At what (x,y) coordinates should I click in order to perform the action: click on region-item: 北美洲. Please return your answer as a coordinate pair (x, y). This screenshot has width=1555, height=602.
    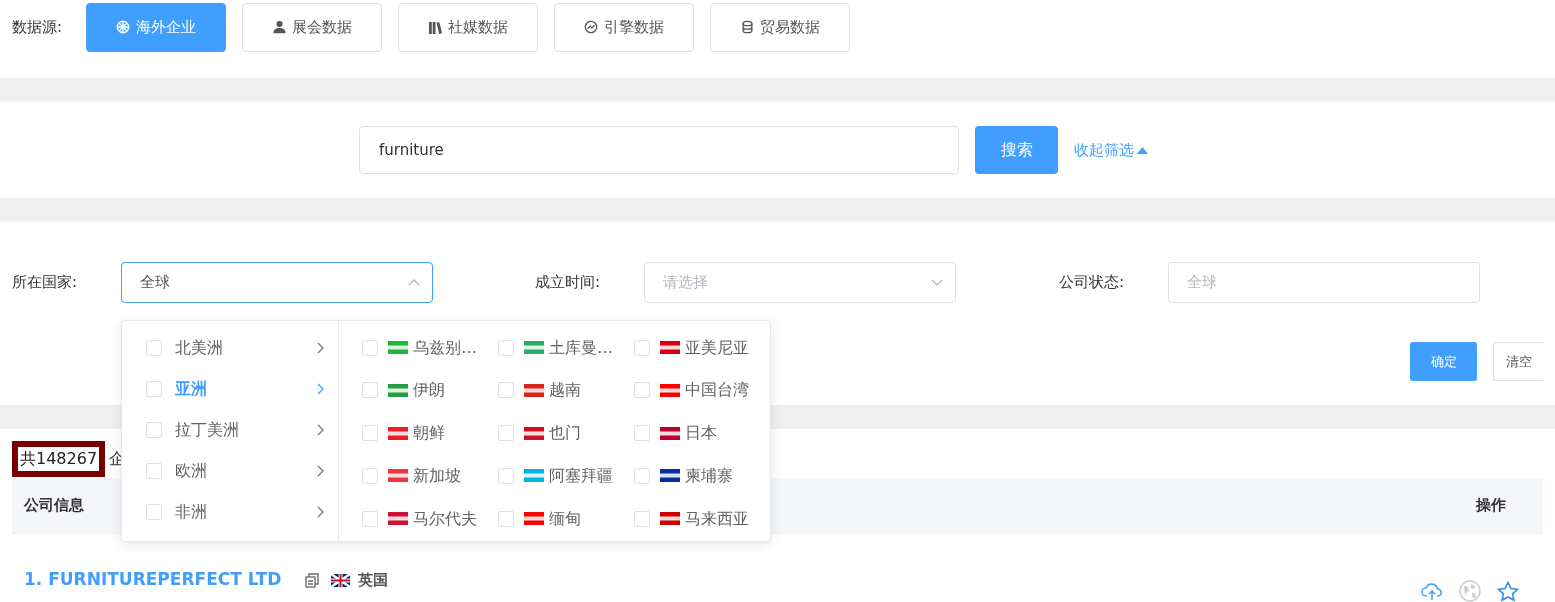
    Looking at the image, I should click on (230, 347).